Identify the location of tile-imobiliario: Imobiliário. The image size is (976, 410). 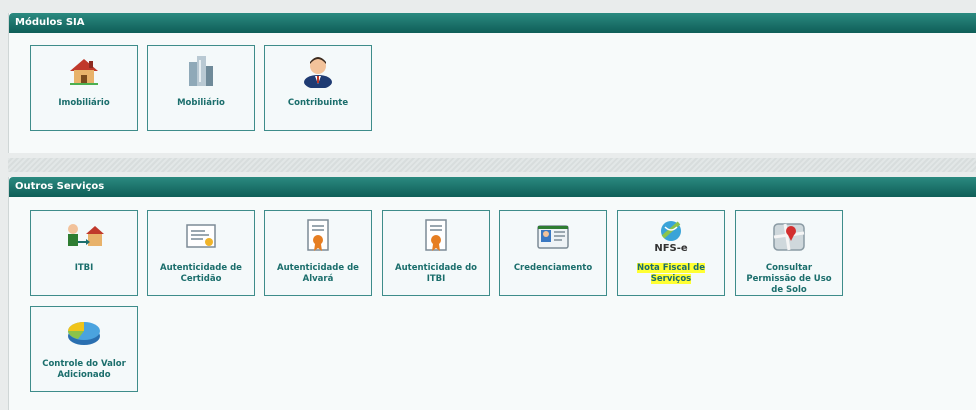
(84, 88).